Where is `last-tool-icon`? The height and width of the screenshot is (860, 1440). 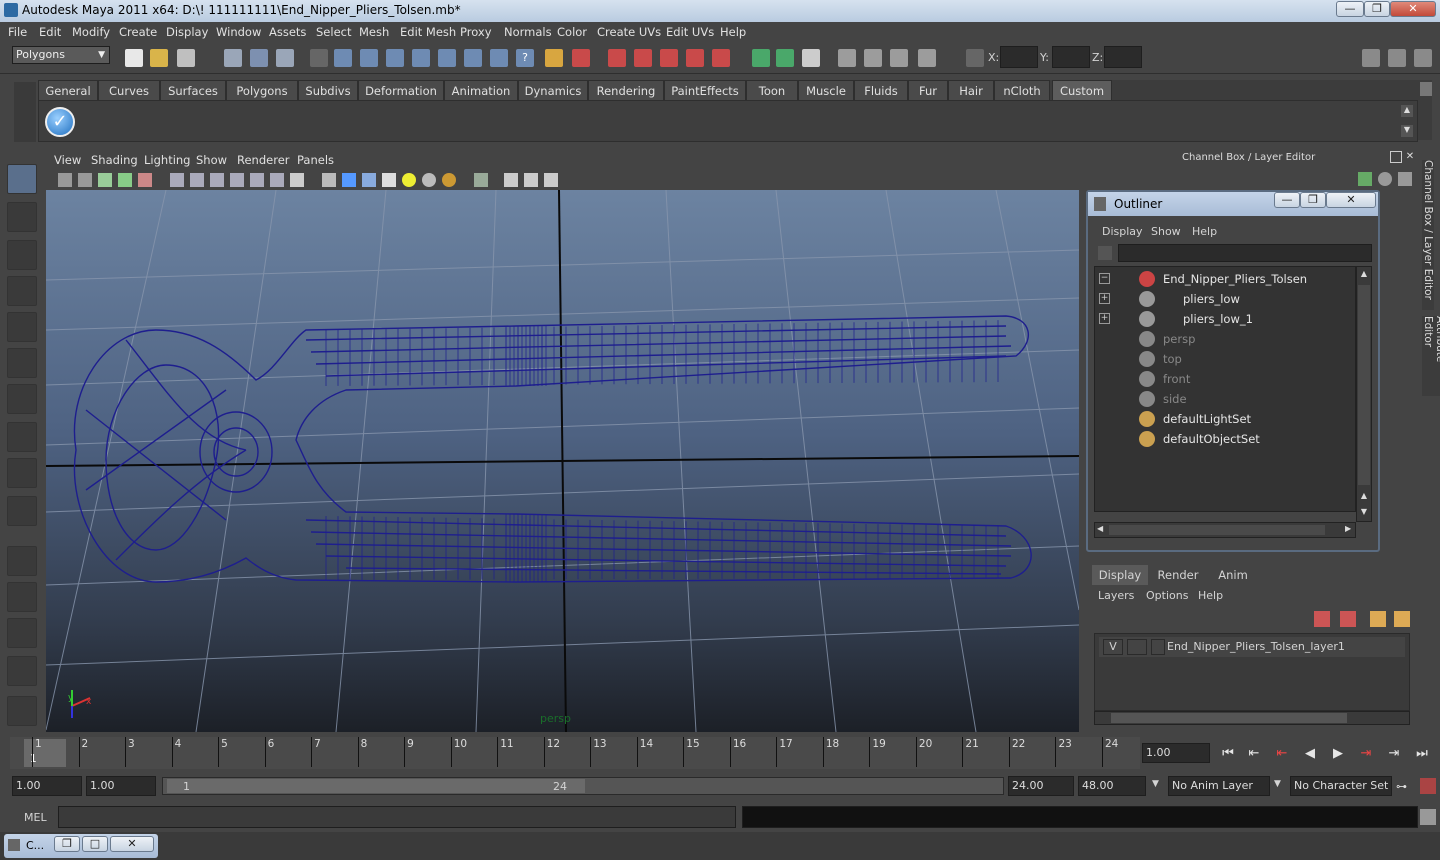 last-tool-icon is located at coordinates (22, 511).